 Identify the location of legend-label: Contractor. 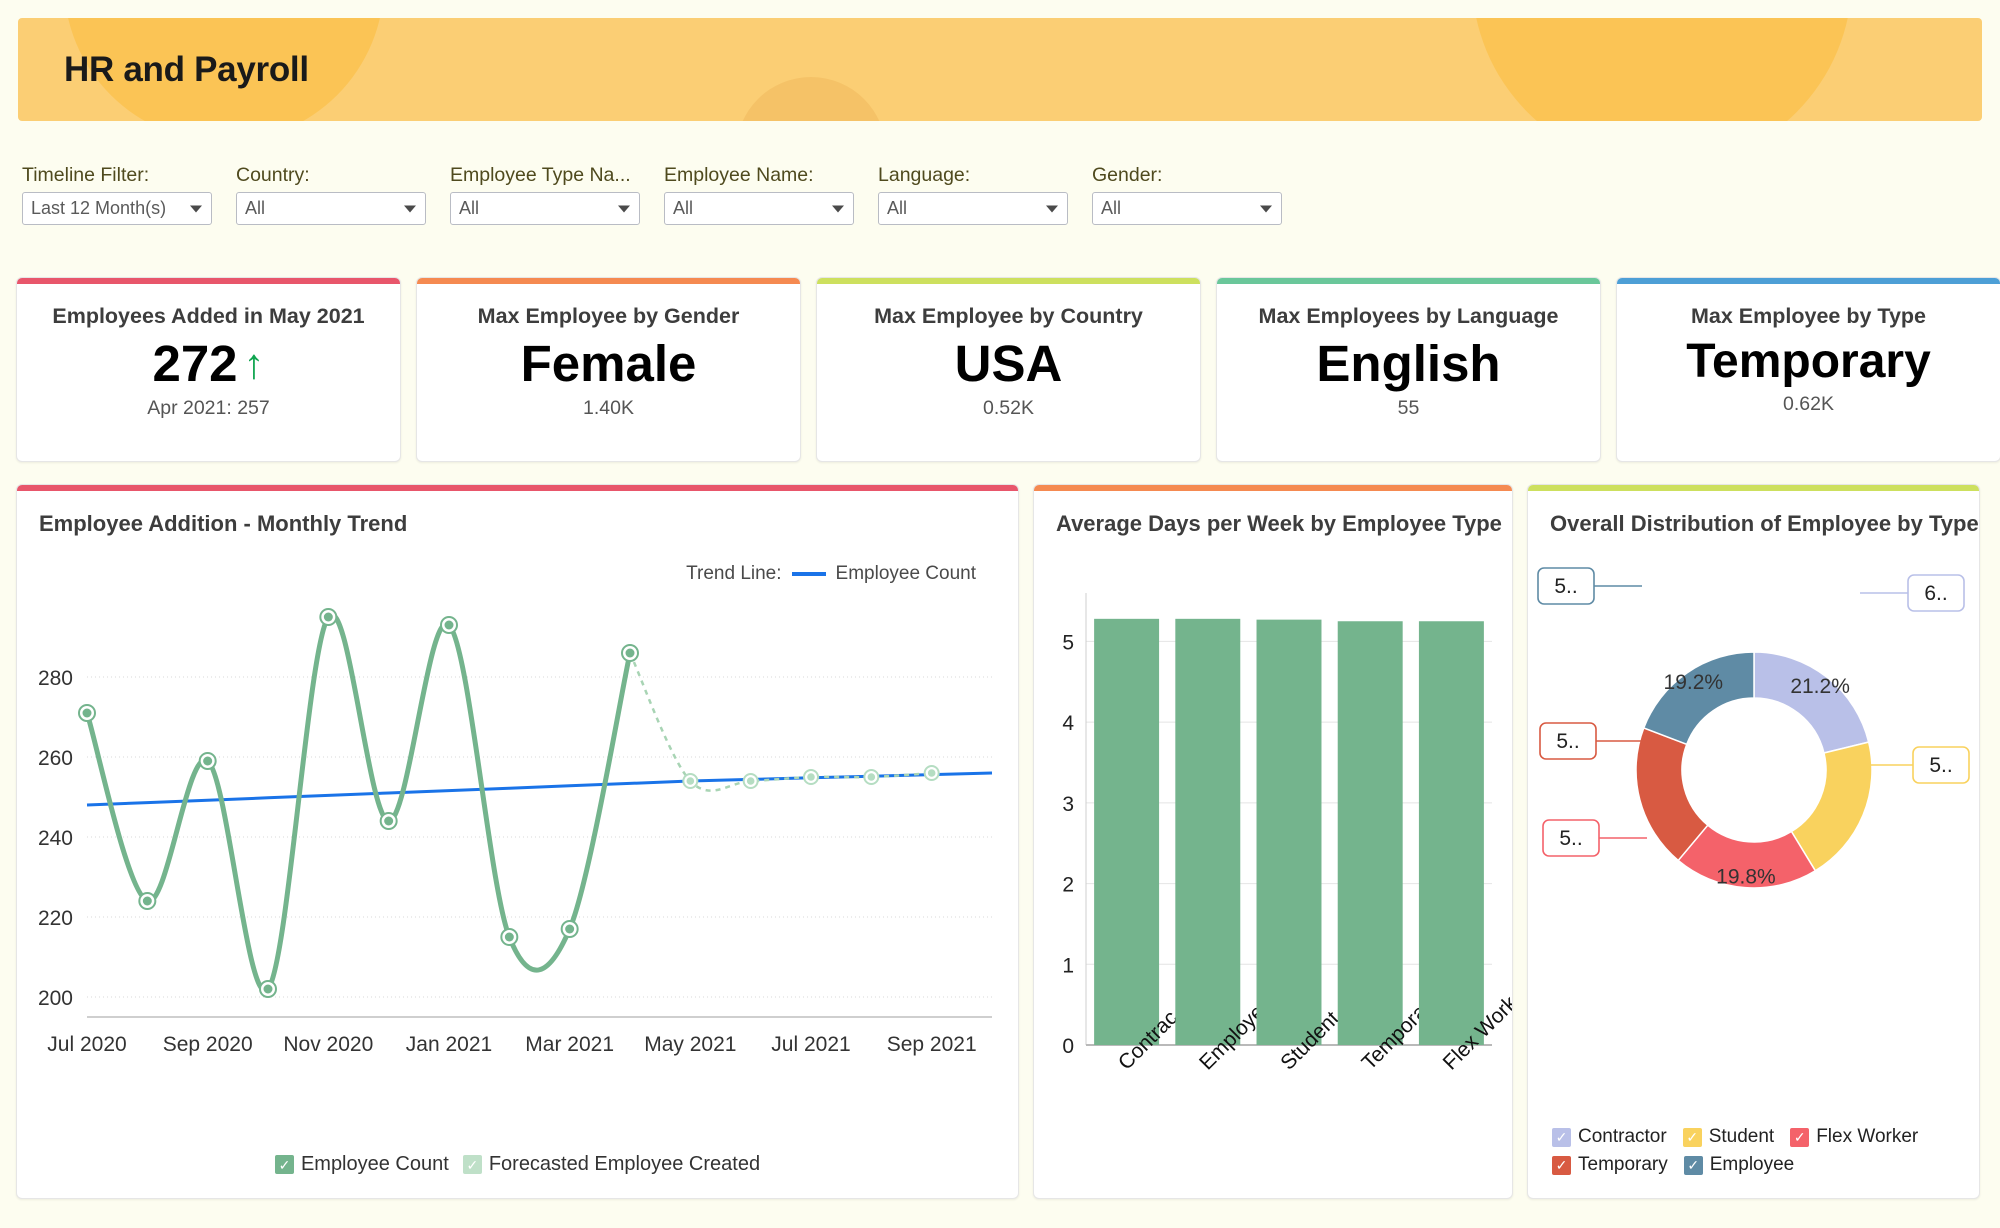
(1622, 1136).